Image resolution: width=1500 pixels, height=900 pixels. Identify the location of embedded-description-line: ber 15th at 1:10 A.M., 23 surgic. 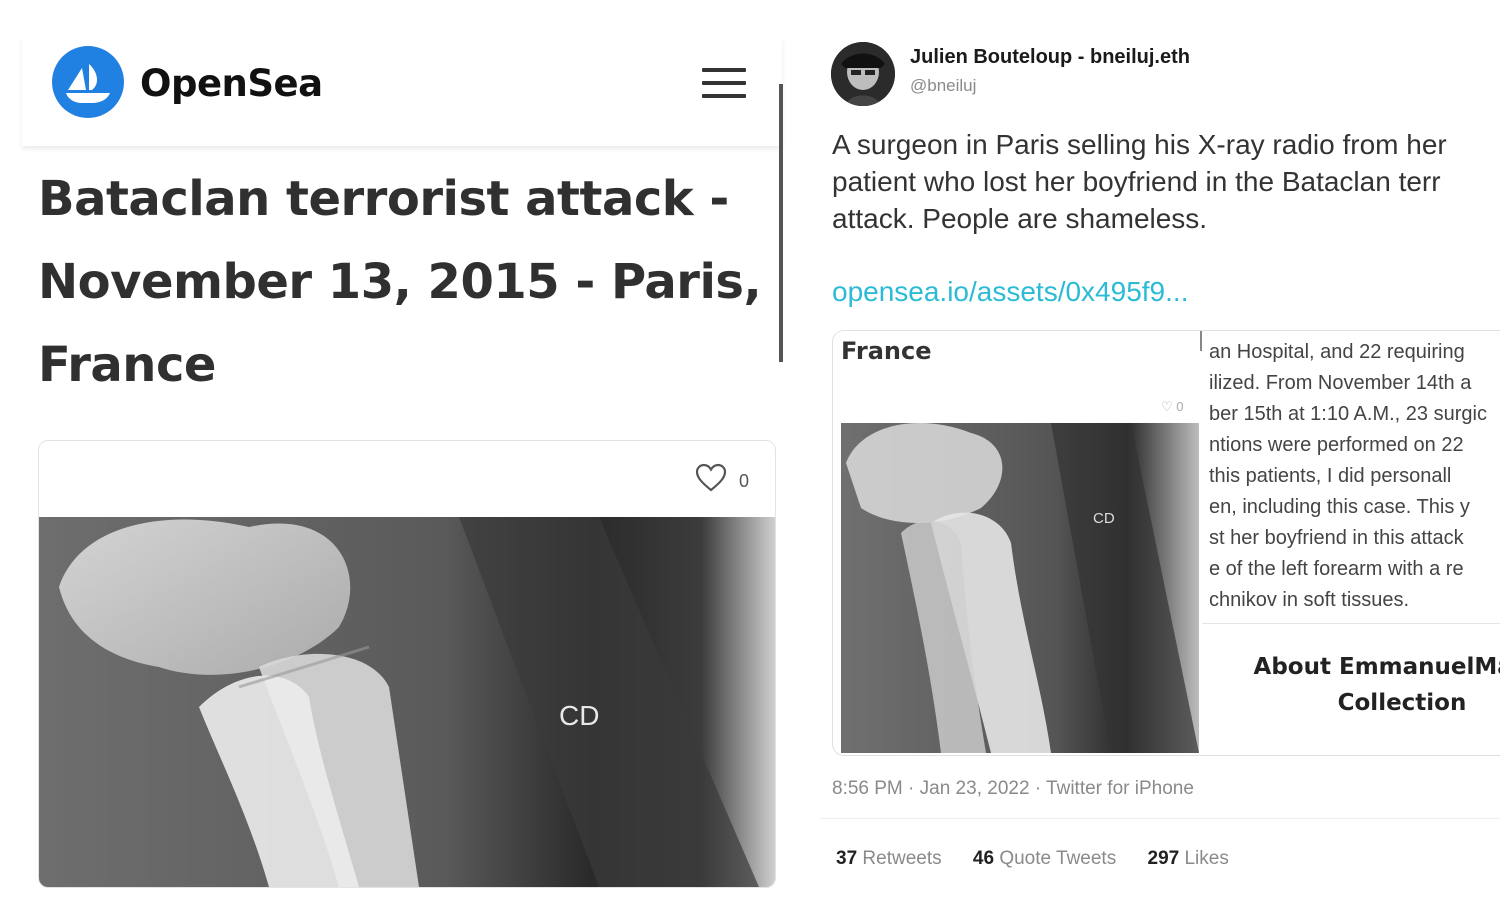
(1348, 414).